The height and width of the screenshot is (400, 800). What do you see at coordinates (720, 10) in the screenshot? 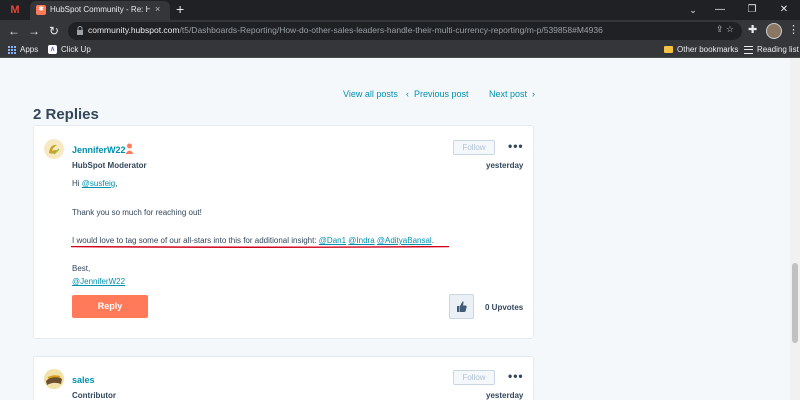
I see `minimize-icon: —` at bounding box center [720, 10].